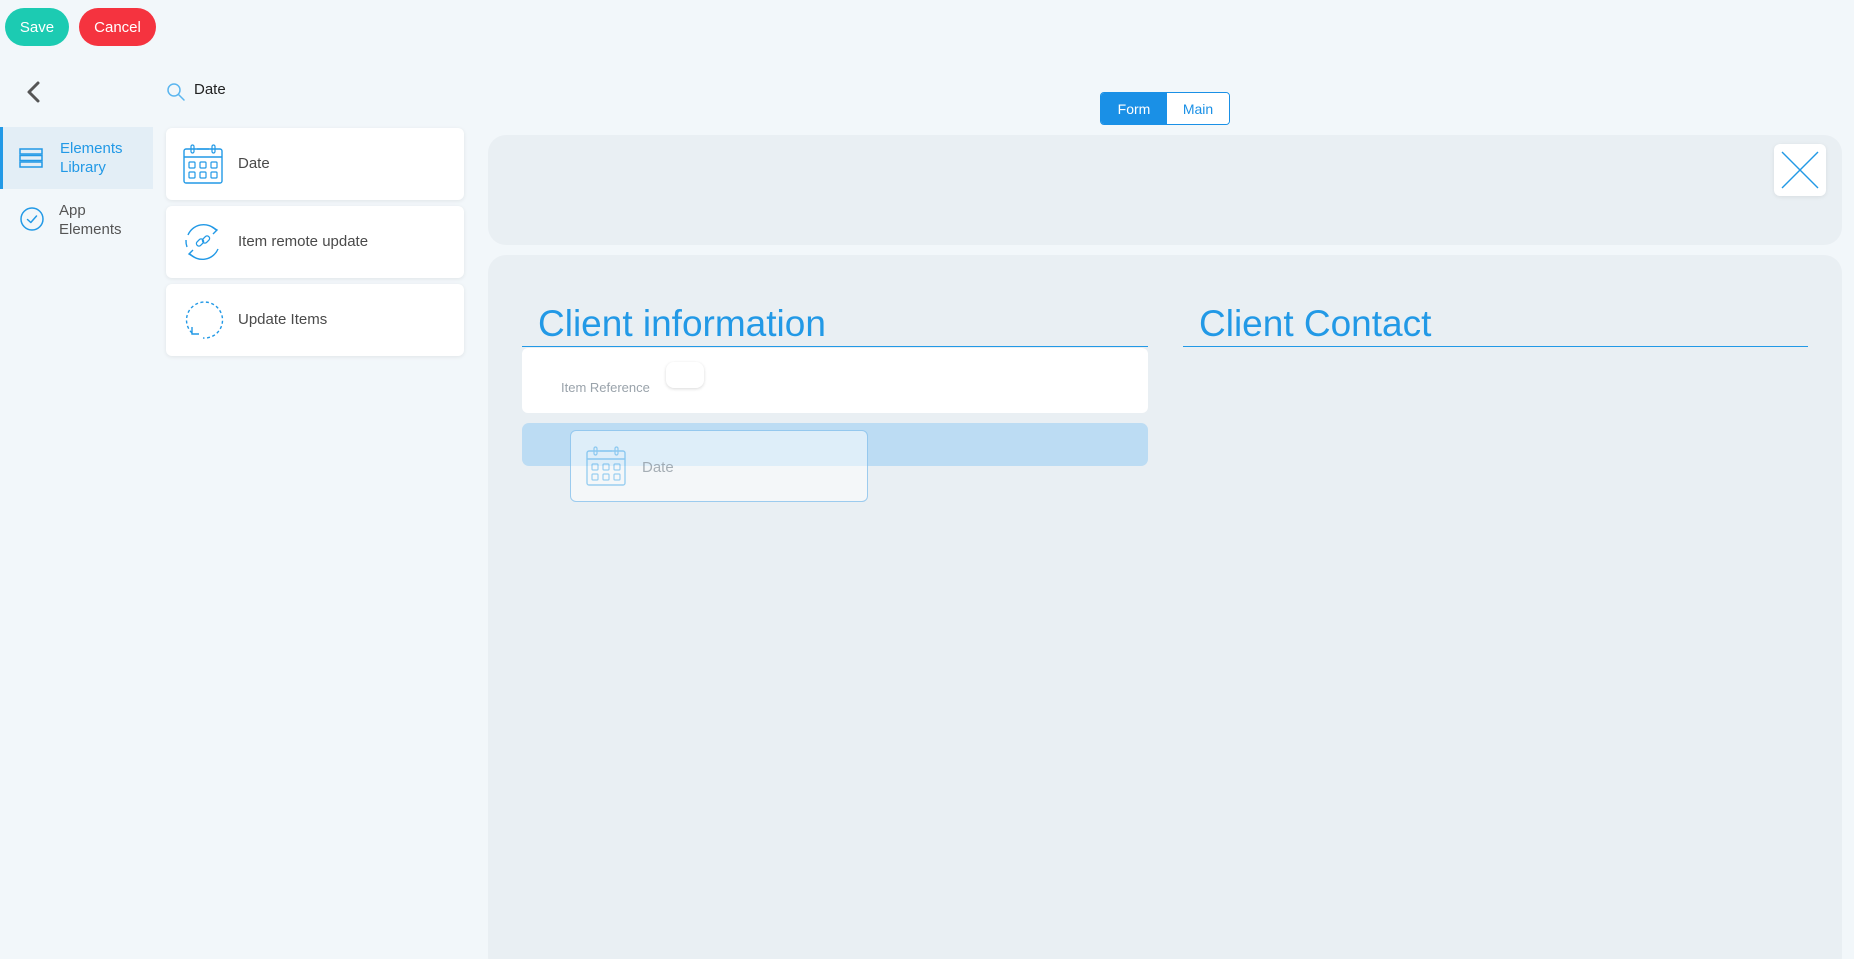 This screenshot has width=1854, height=959. What do you see at coordinates (202, 242) in the screenshot?
I see `link-sync-icon` at bounding box center [202, 242].